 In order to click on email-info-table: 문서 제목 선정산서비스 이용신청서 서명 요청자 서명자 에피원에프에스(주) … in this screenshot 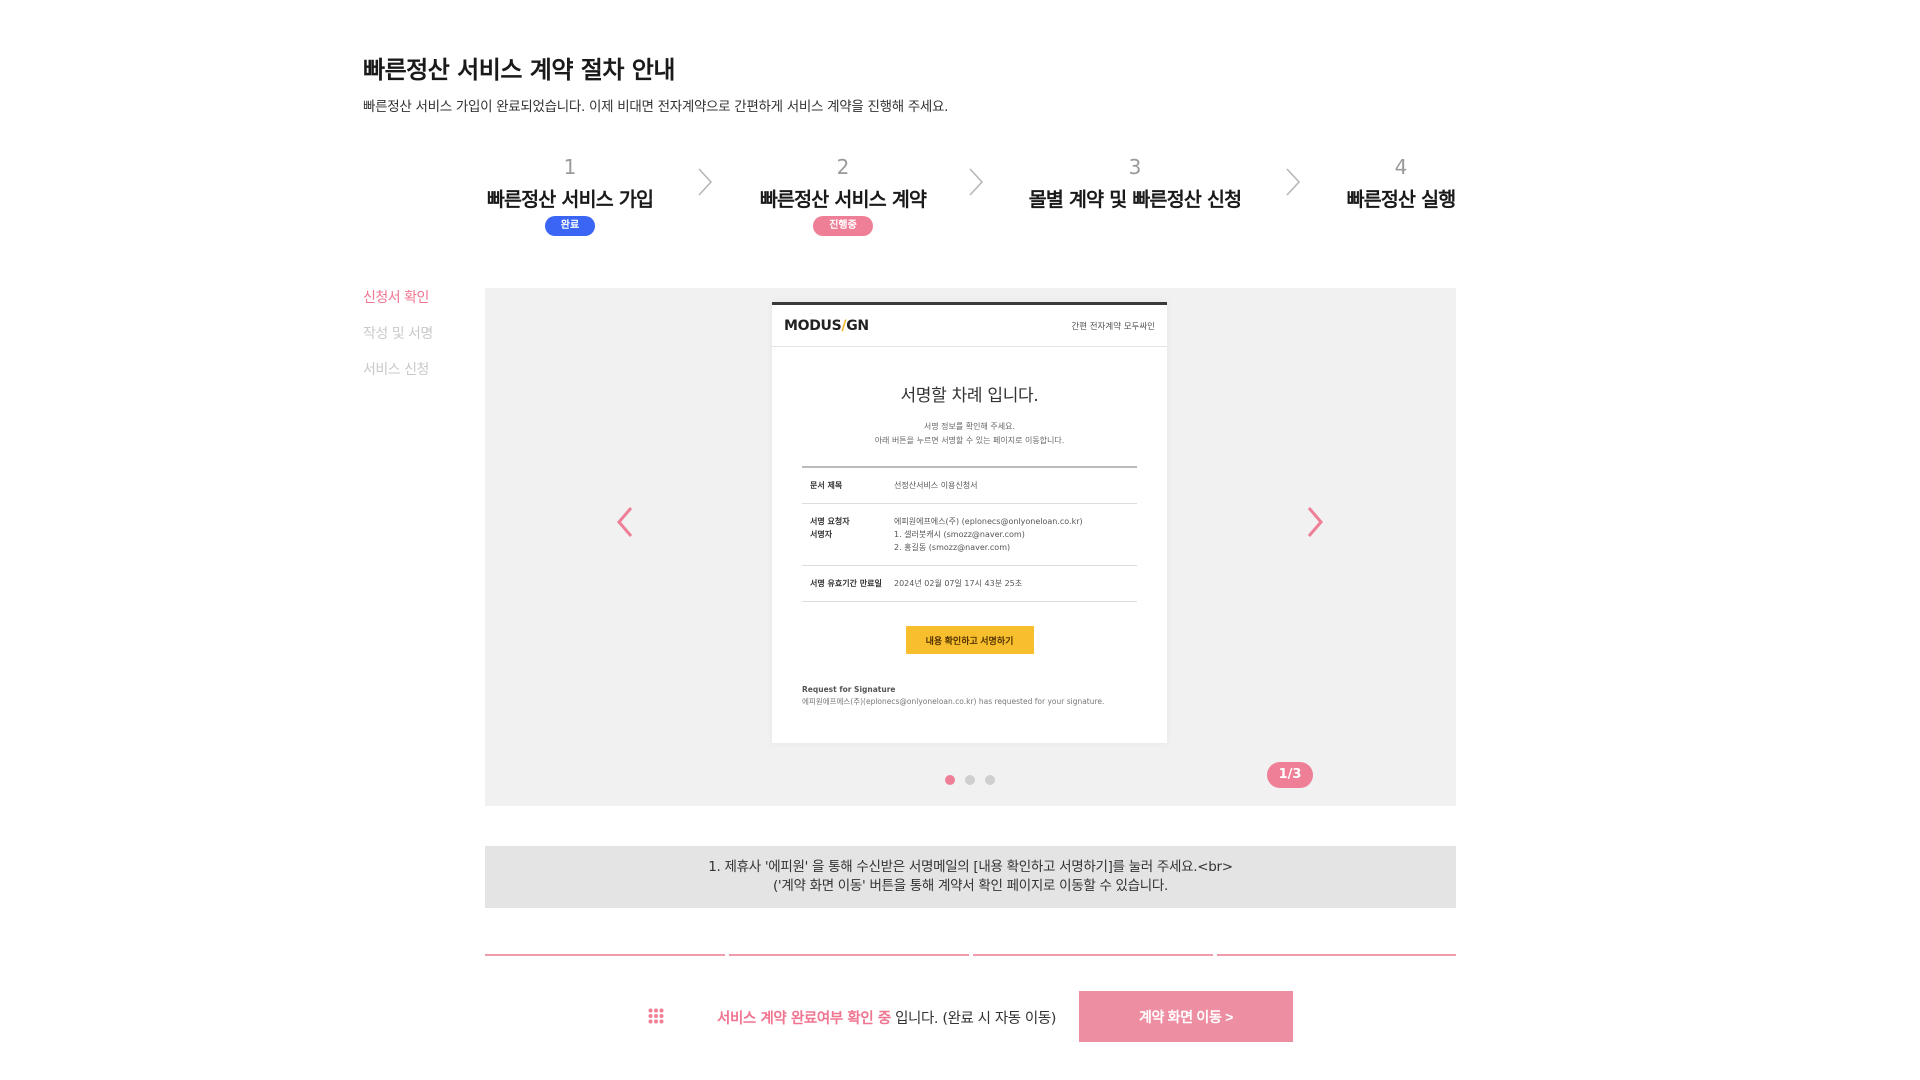, I will do `click(969, 534)`.